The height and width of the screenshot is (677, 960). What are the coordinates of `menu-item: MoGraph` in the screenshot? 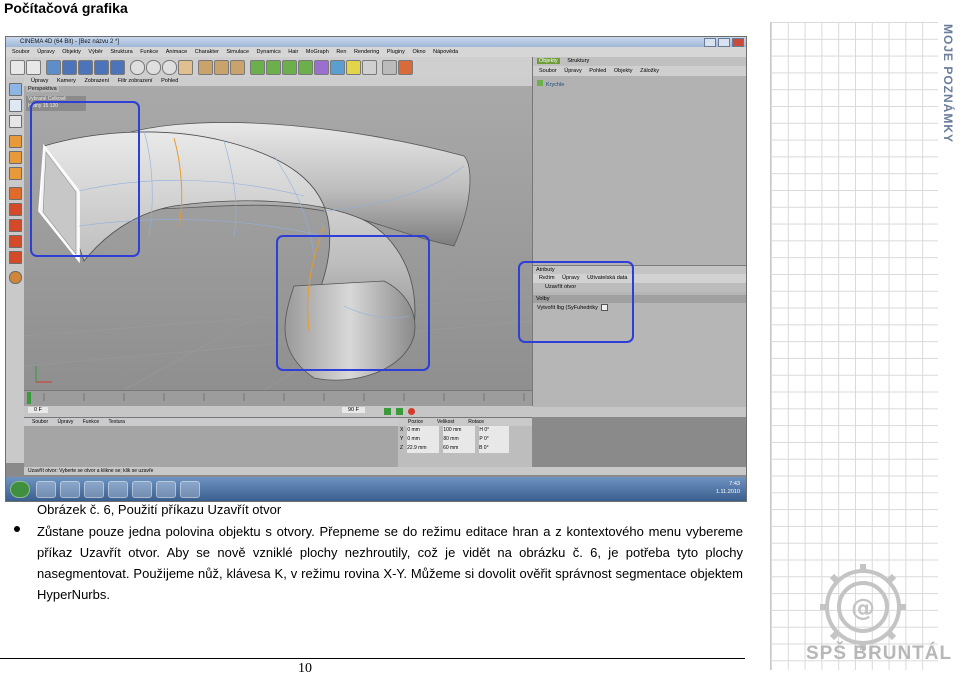 It's located at (317, 52).